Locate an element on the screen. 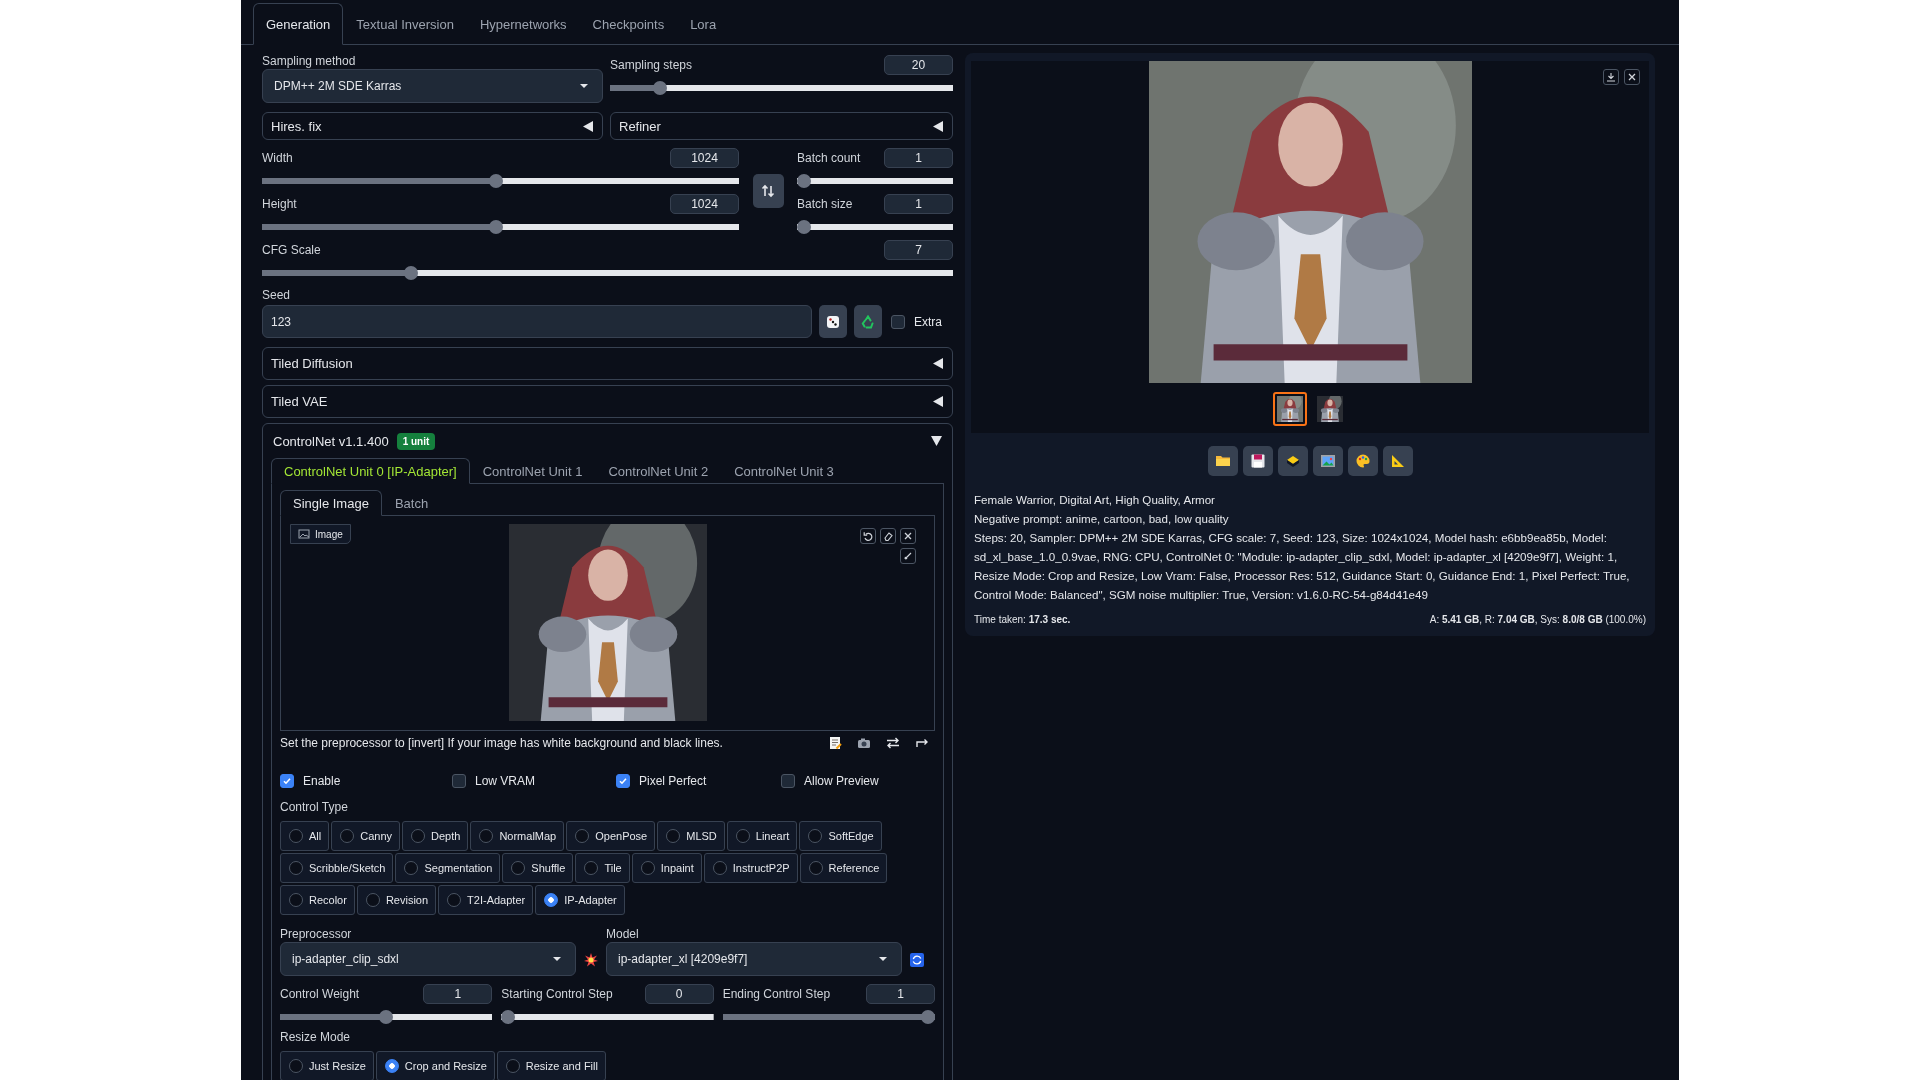  radio-option: Shuffle is located at coordinates (538, 868).